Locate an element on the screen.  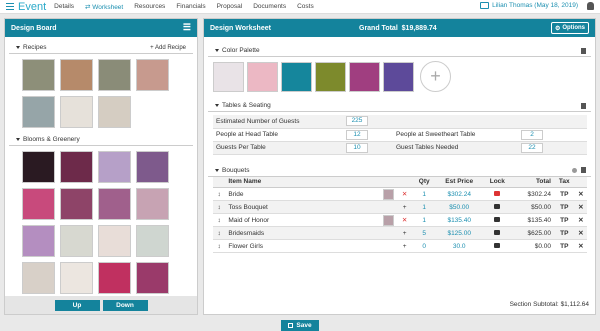
head-table-input: 12 is located at coordinates (357, 134).